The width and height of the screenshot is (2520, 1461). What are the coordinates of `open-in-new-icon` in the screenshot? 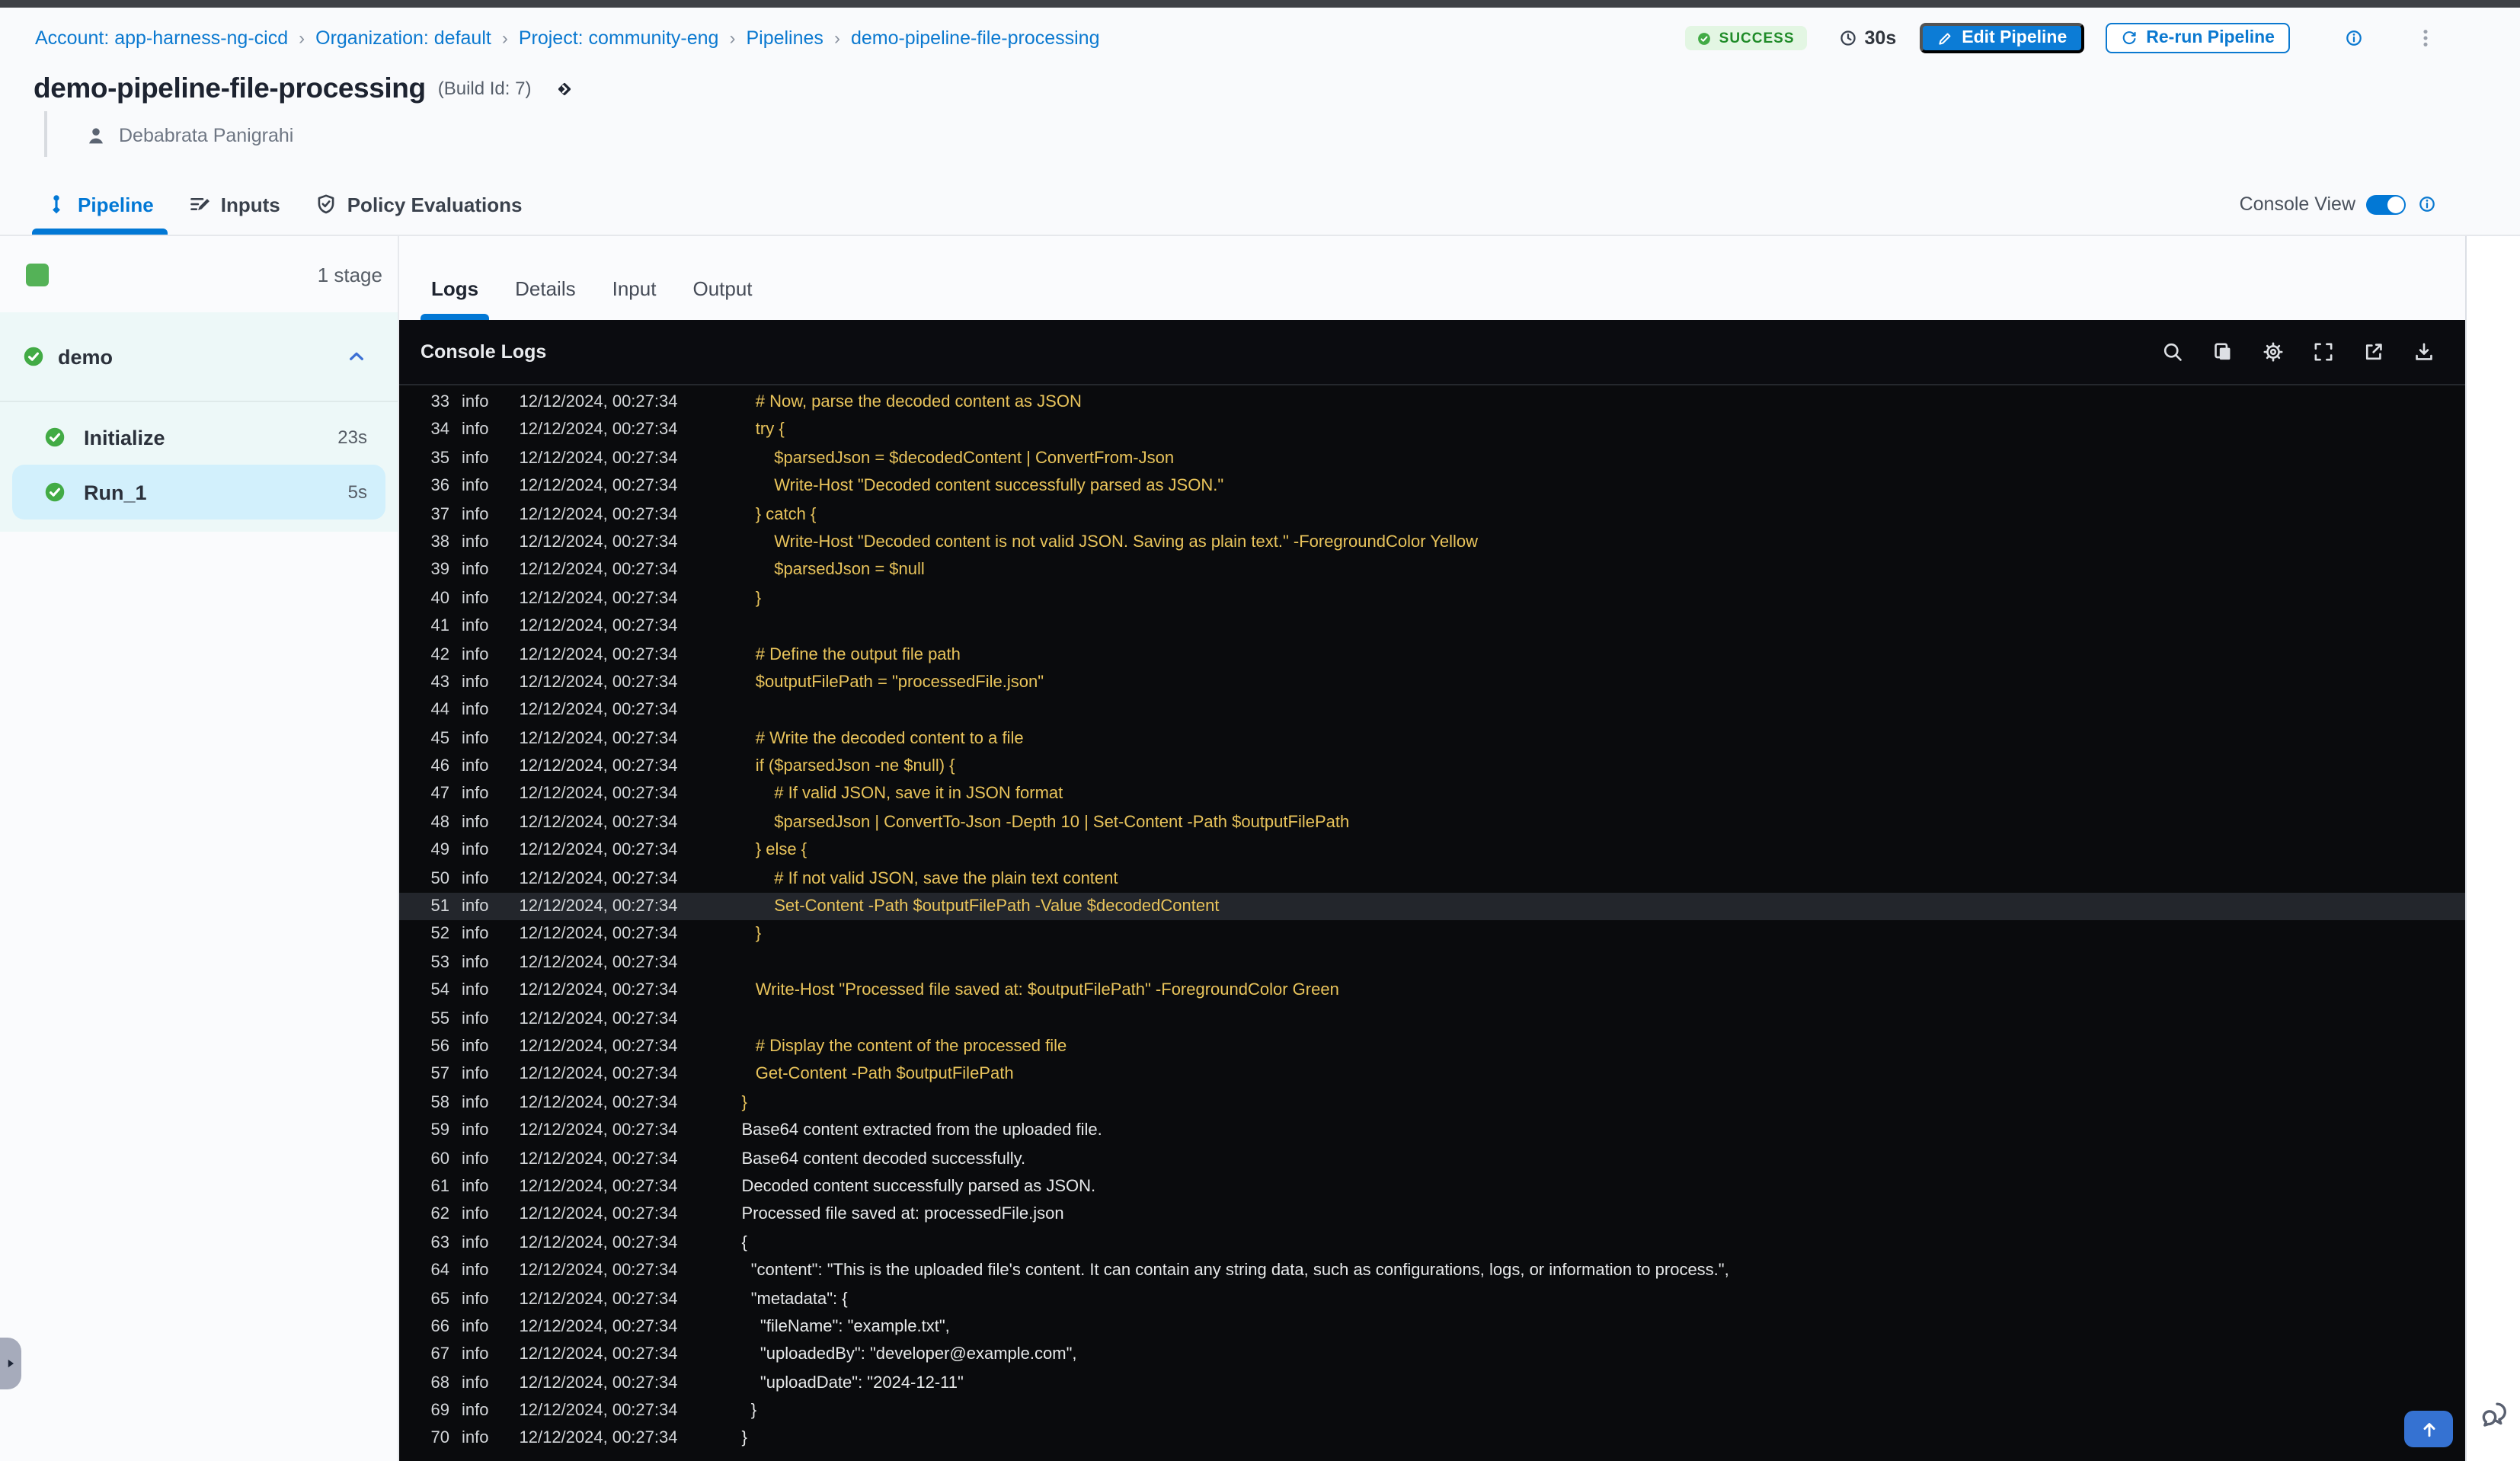 It's located at (2373, 352).